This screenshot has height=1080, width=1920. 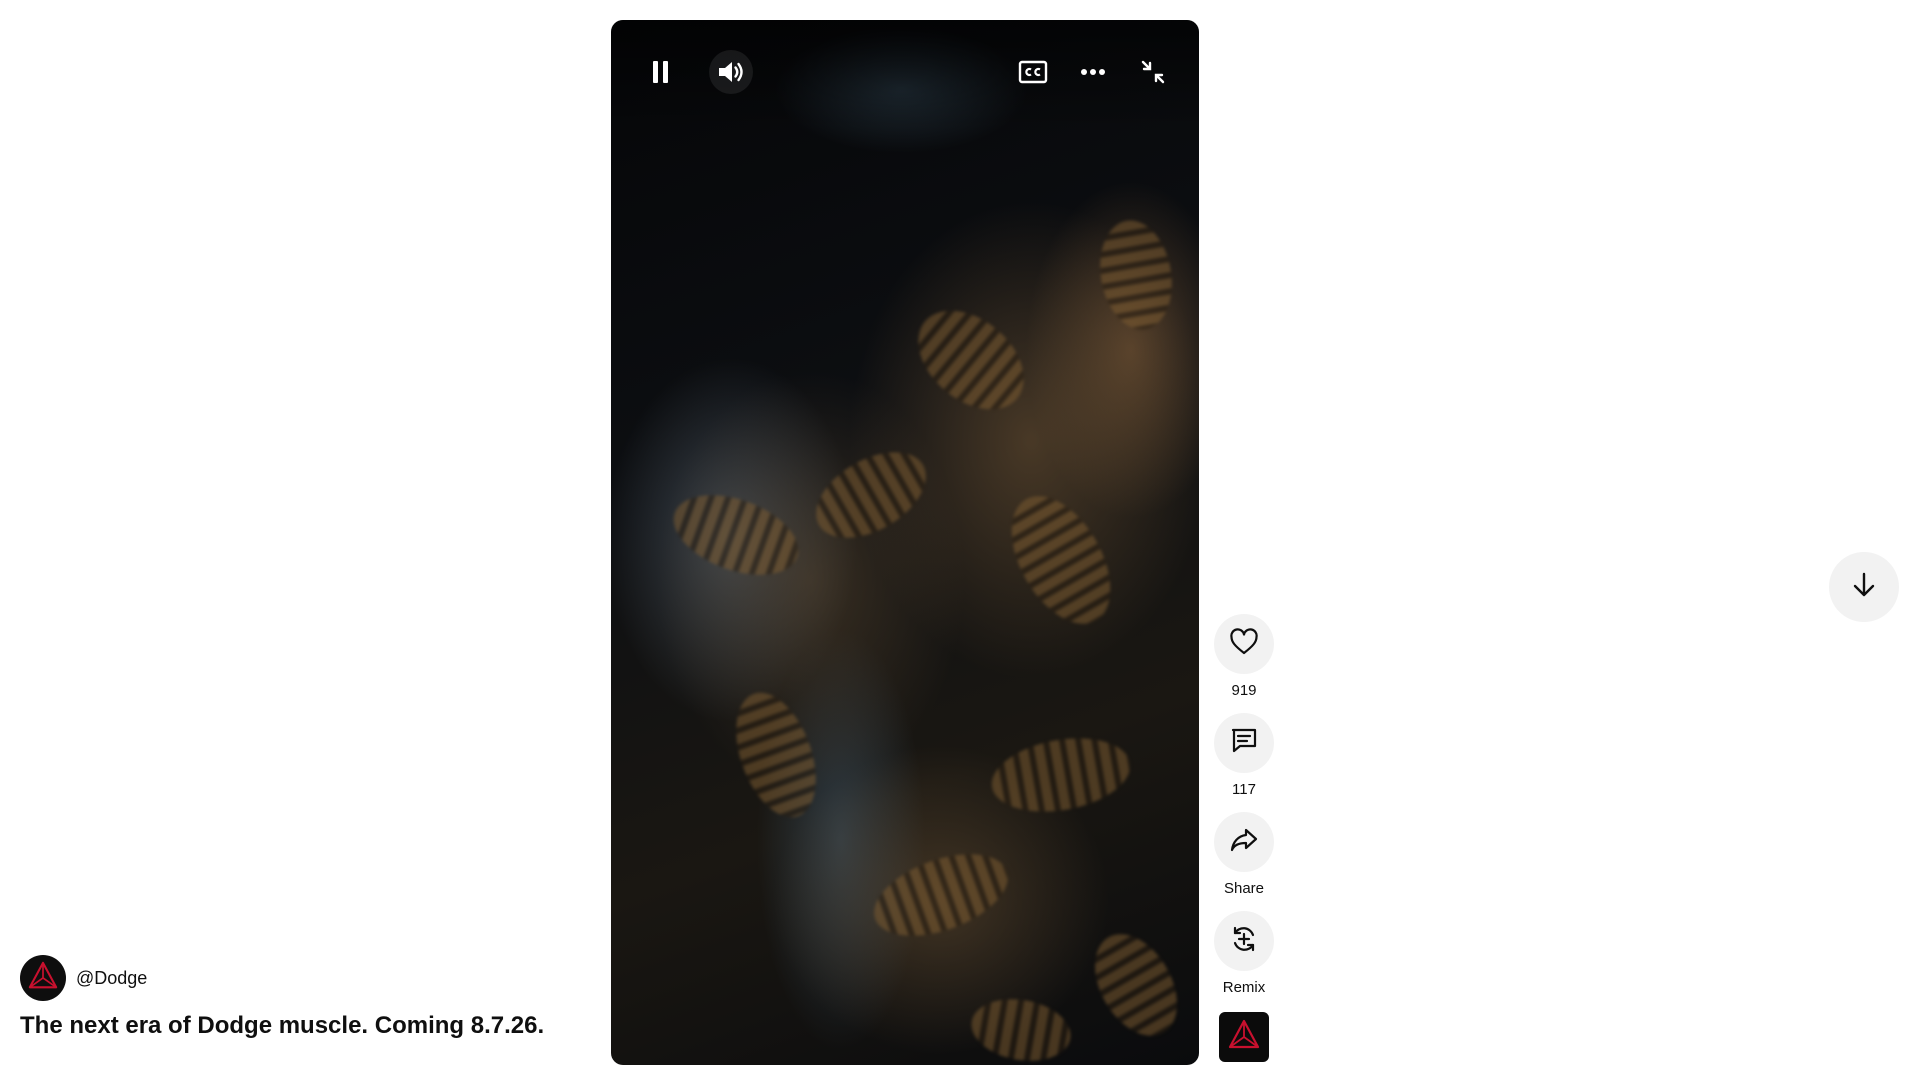 I want to click on cc-icon, so click(x=1033, y=72).